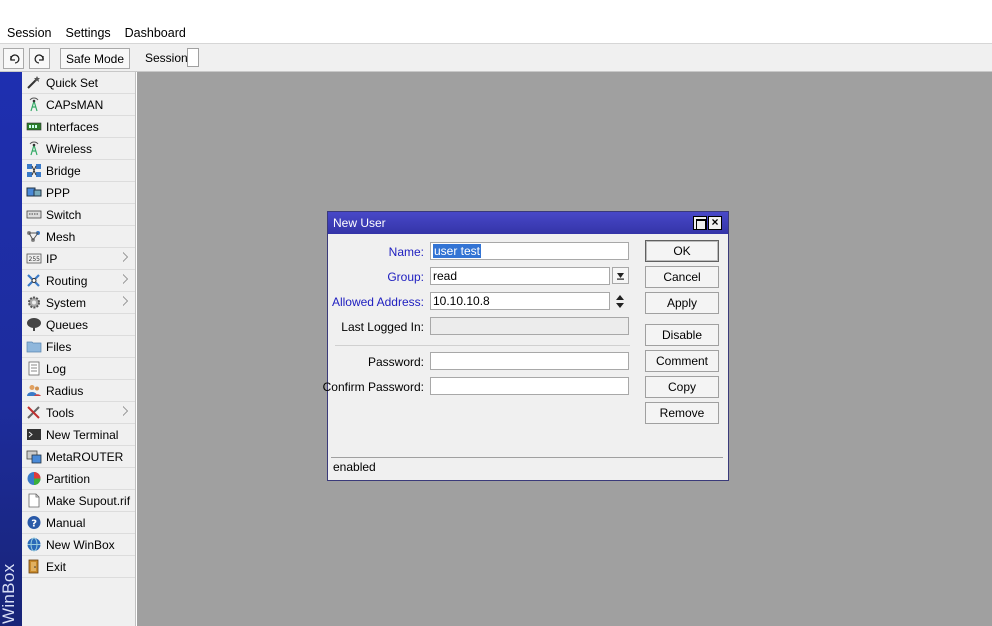  I want to click on session-field, so click(193, 57).